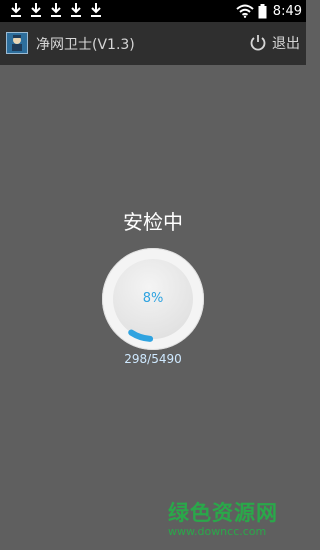 The image size is (320, 550). What do you see at coordinates (262, 10) in the screenshot?
I see `battery-icon` at bounding box center [262, 10].